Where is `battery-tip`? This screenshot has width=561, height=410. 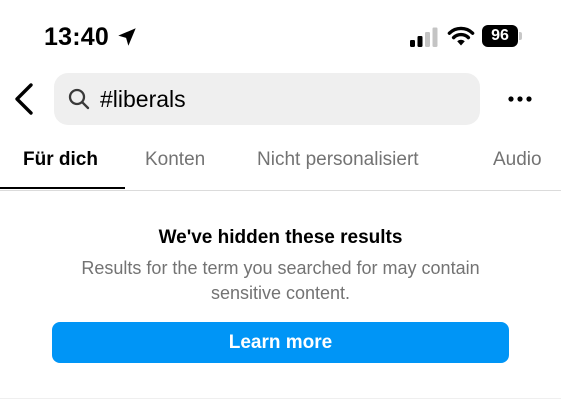 battery-tip is located at coordinates (520, 36).